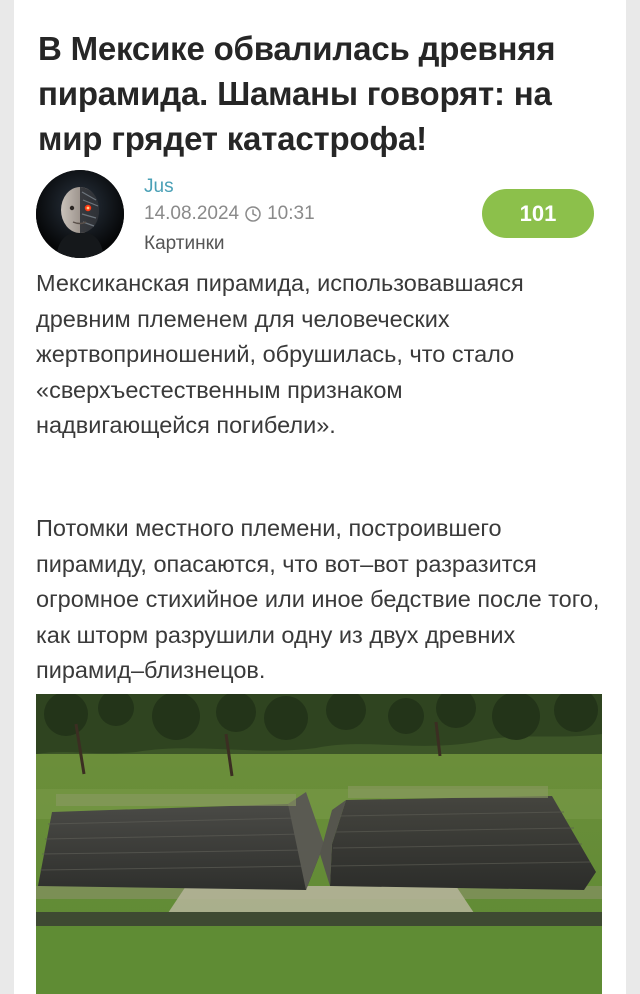 This screenshot has width=640, height=994. Describe the element at coordinates (253, 214) in the screenshot. I see `clock-icon` at that location.